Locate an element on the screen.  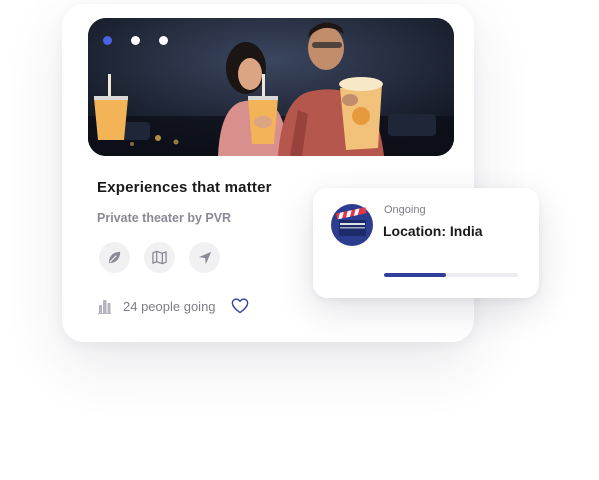
action-icons is located at coordinates (159, 257).